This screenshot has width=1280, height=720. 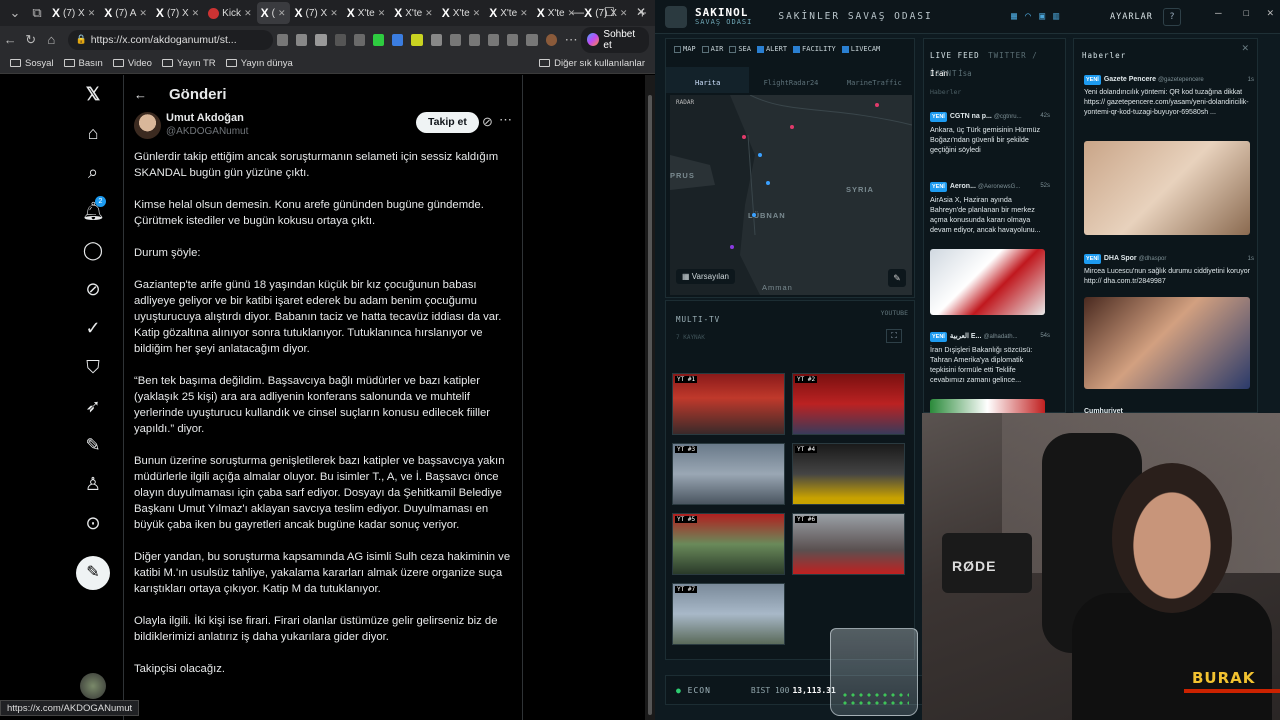 I want to click on map-layer-toggle: ALERT, so click(x=771, y=49).